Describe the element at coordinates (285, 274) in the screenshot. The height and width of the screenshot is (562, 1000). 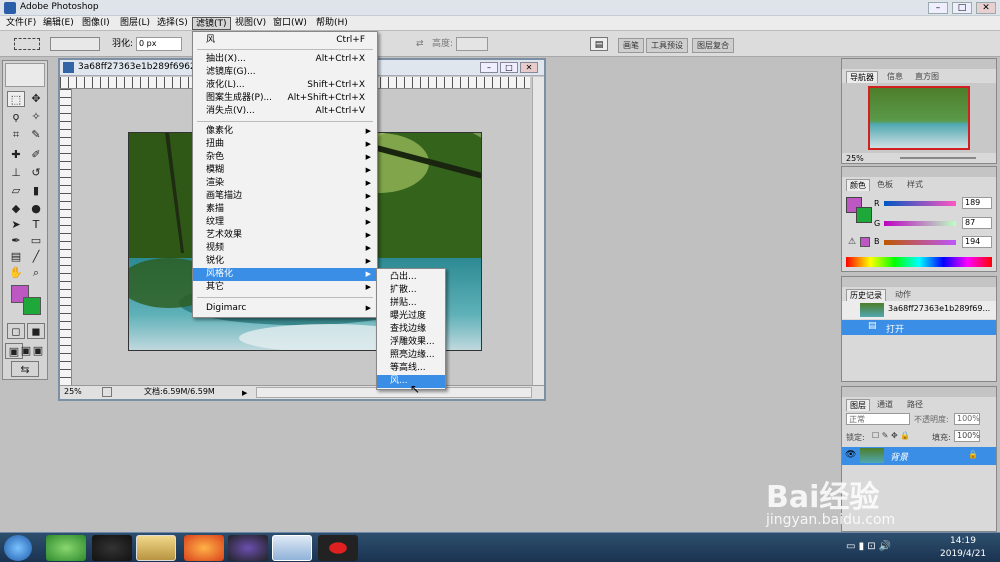
I see `menu-stylize: 风格化 ▶` at that location.